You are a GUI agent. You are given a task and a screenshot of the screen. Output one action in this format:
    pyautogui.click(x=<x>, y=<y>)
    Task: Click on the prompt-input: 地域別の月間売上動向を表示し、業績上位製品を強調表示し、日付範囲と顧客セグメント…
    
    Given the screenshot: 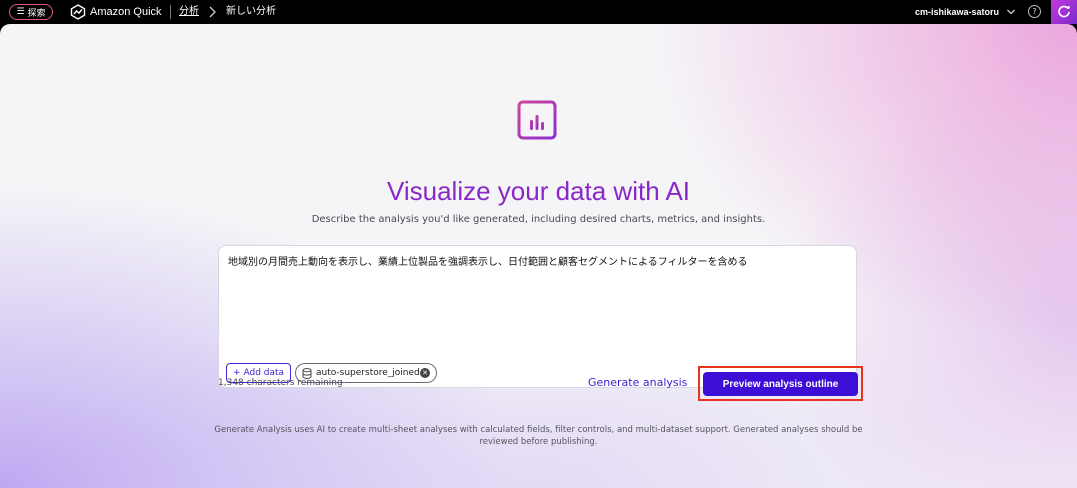 What is the action you would take?
    pyautogui.click(x=538, y=301)
    